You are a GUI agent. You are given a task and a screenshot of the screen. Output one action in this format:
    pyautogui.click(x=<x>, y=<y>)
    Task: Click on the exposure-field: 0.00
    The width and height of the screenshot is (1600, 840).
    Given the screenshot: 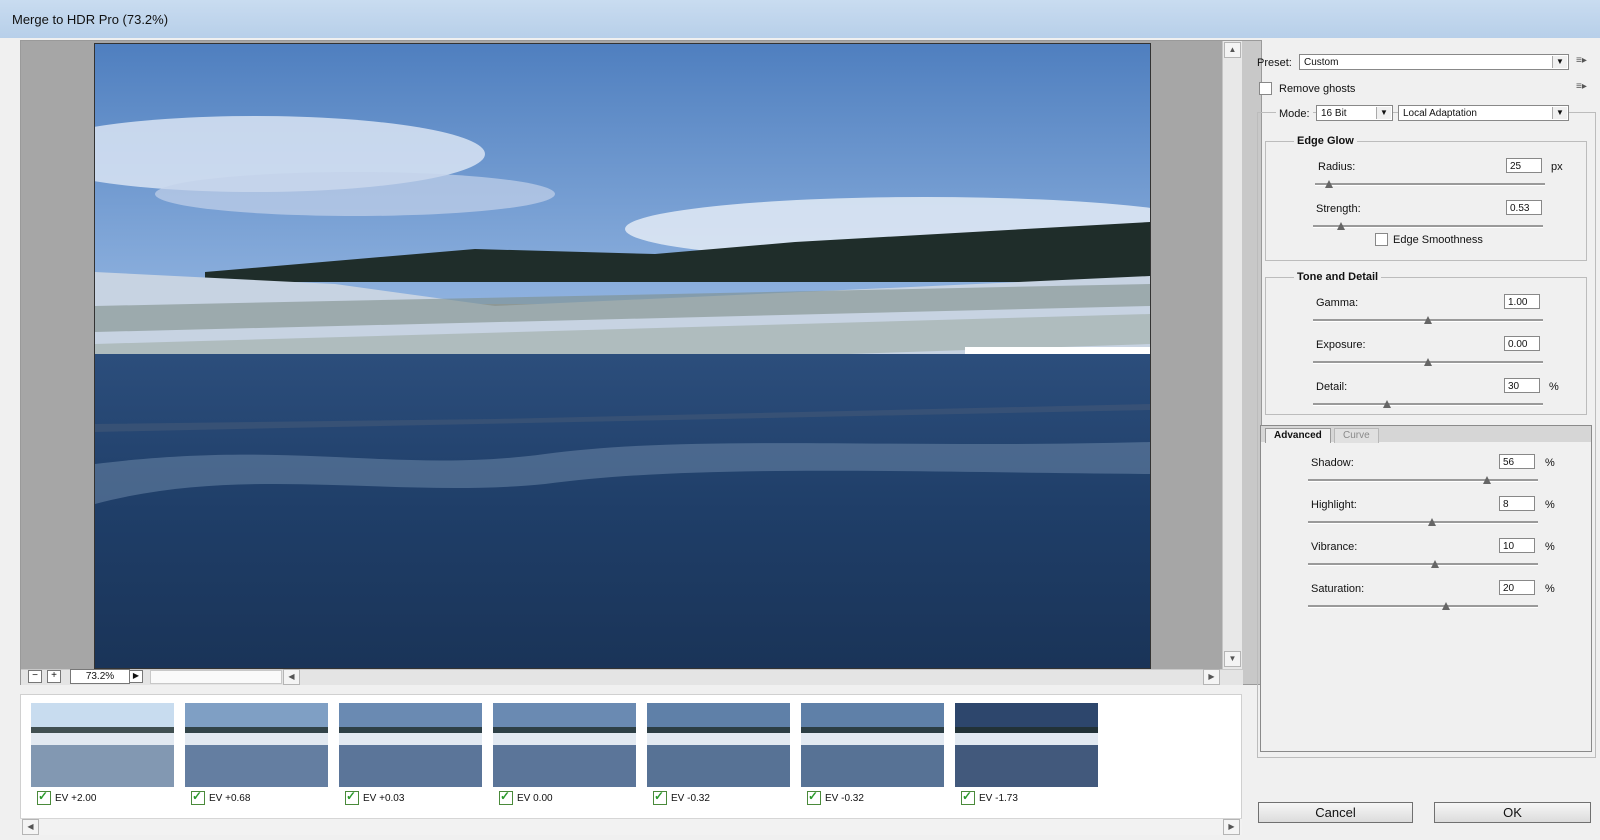 What is the action you would take?
    pyautogui.click(x=1522, y=343)
    